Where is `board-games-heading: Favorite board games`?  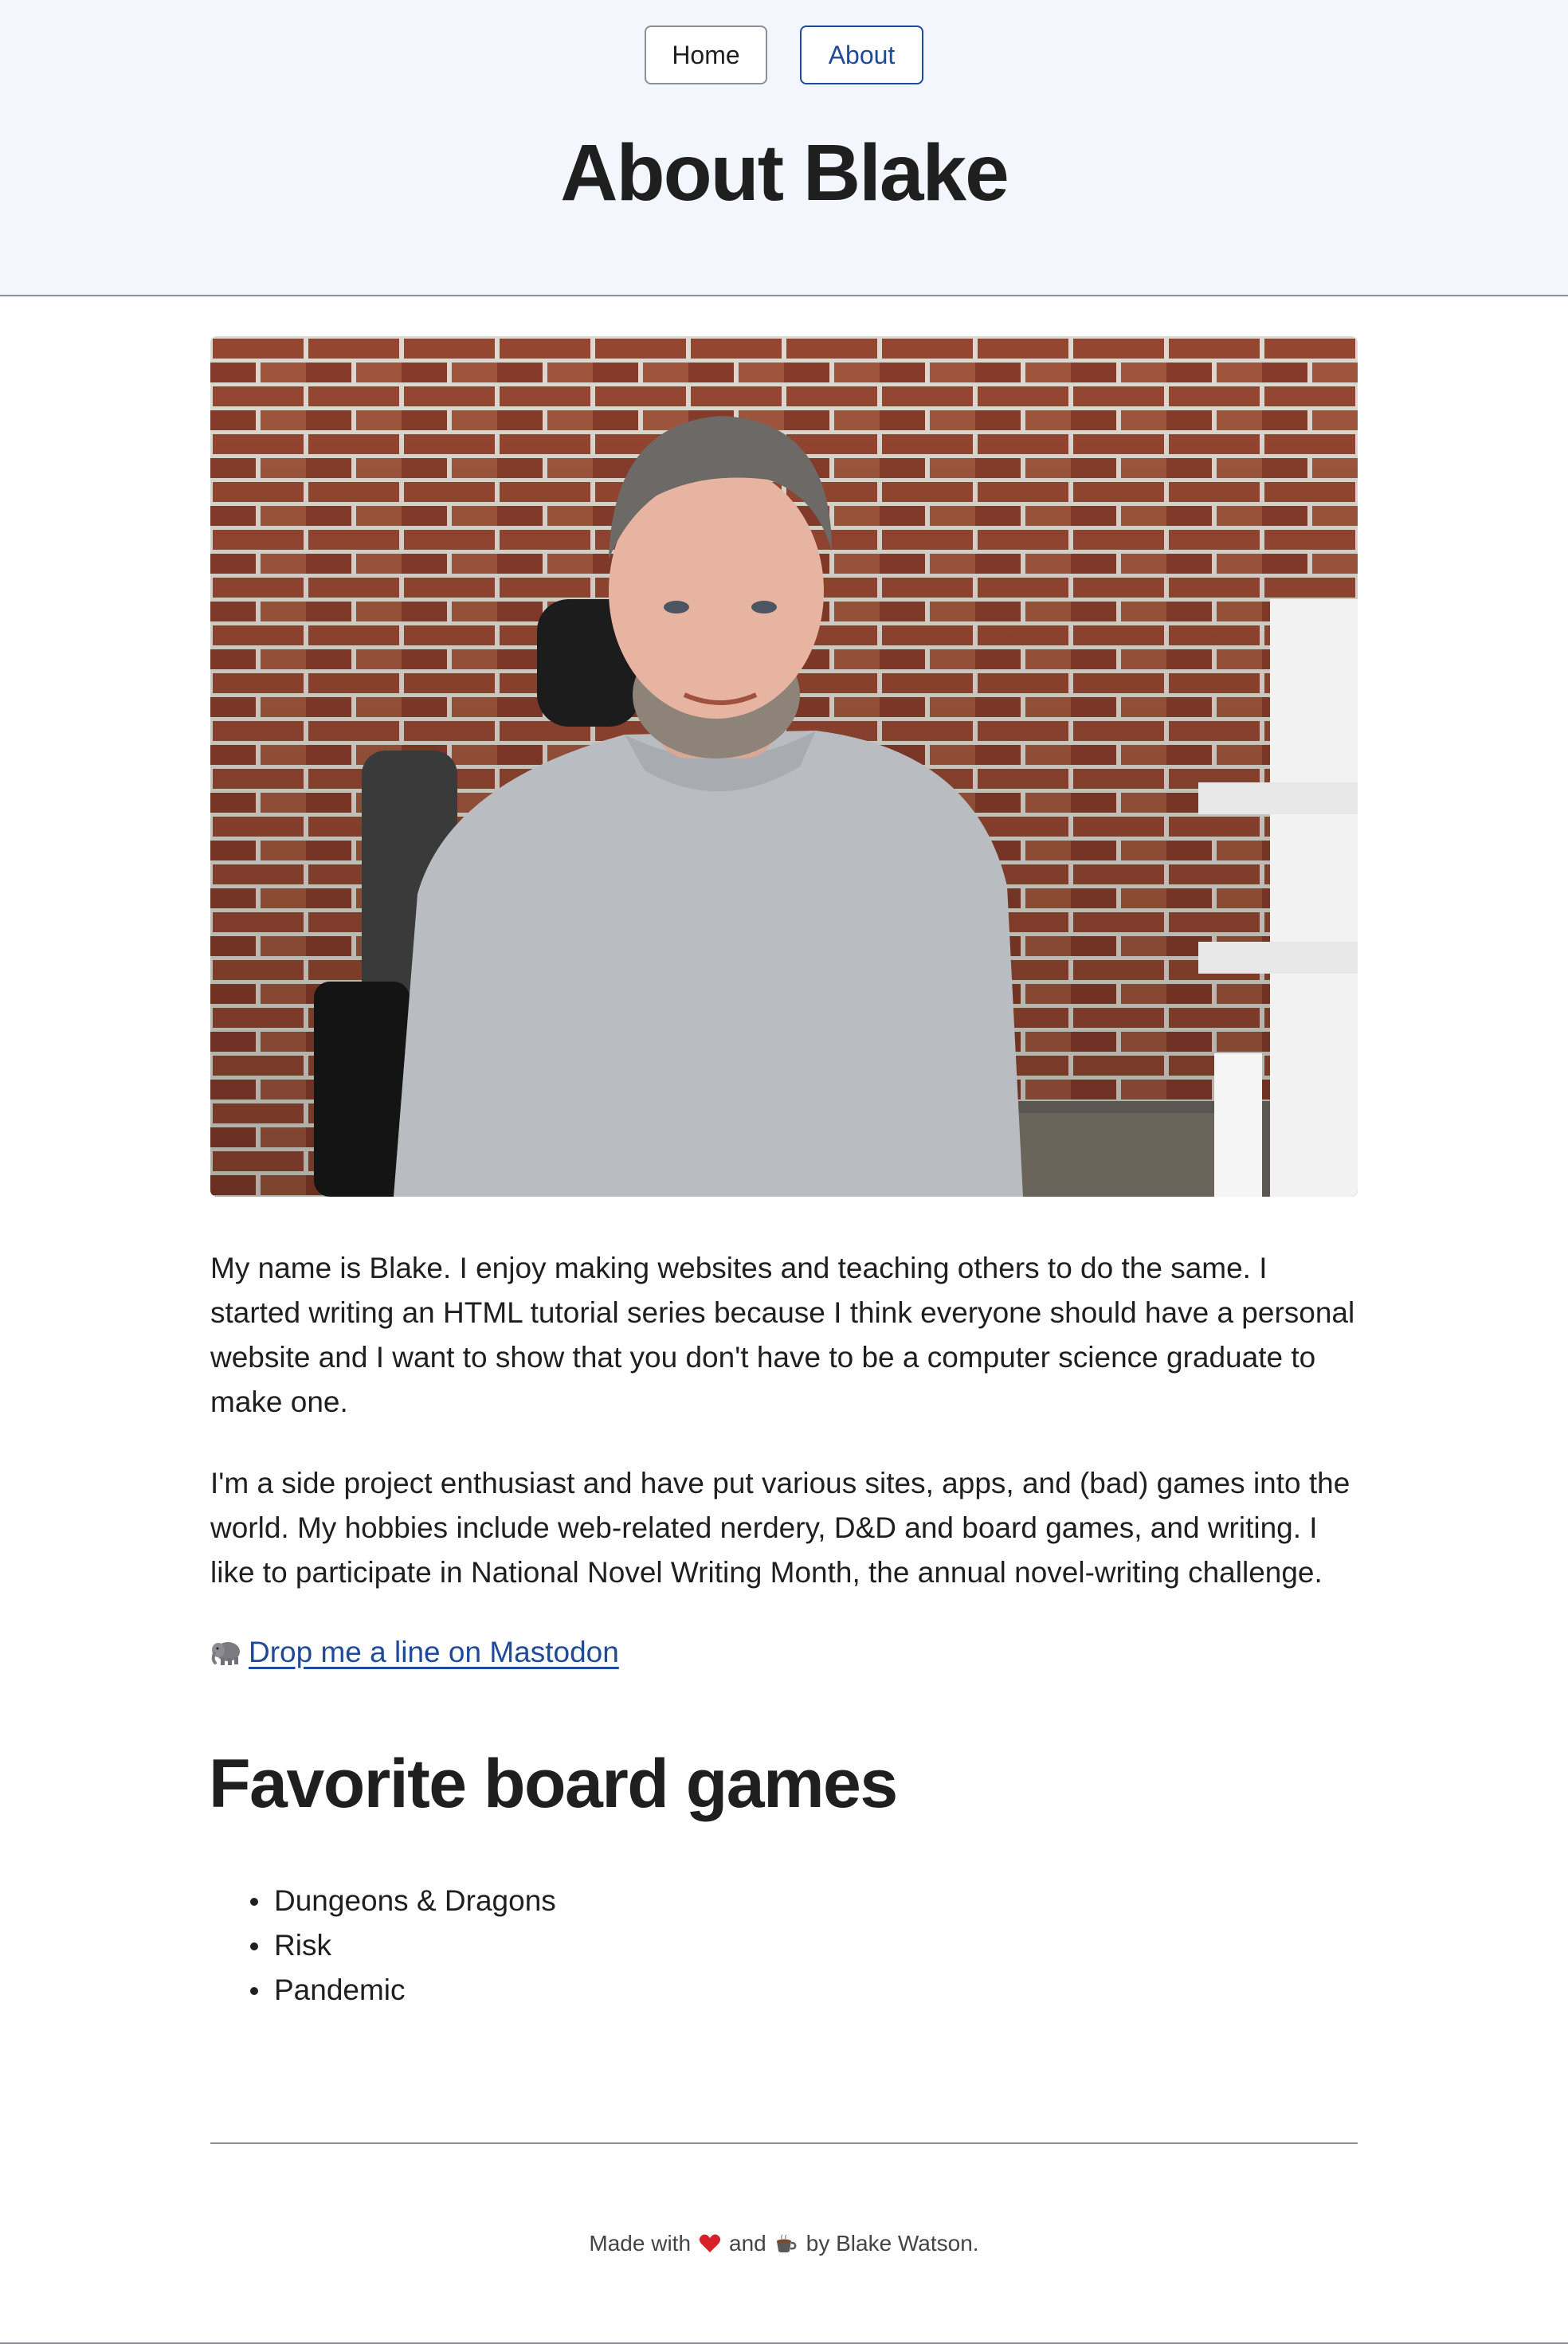
board-games-heading: Favorite board games is located at coordinates (553, 1784).